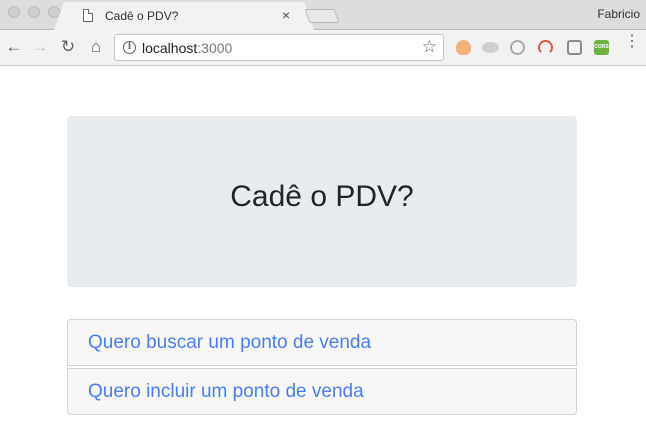  Describe the element at coordinates (34, 12) in the screenshot. I see `minimize-window-button` at that location.